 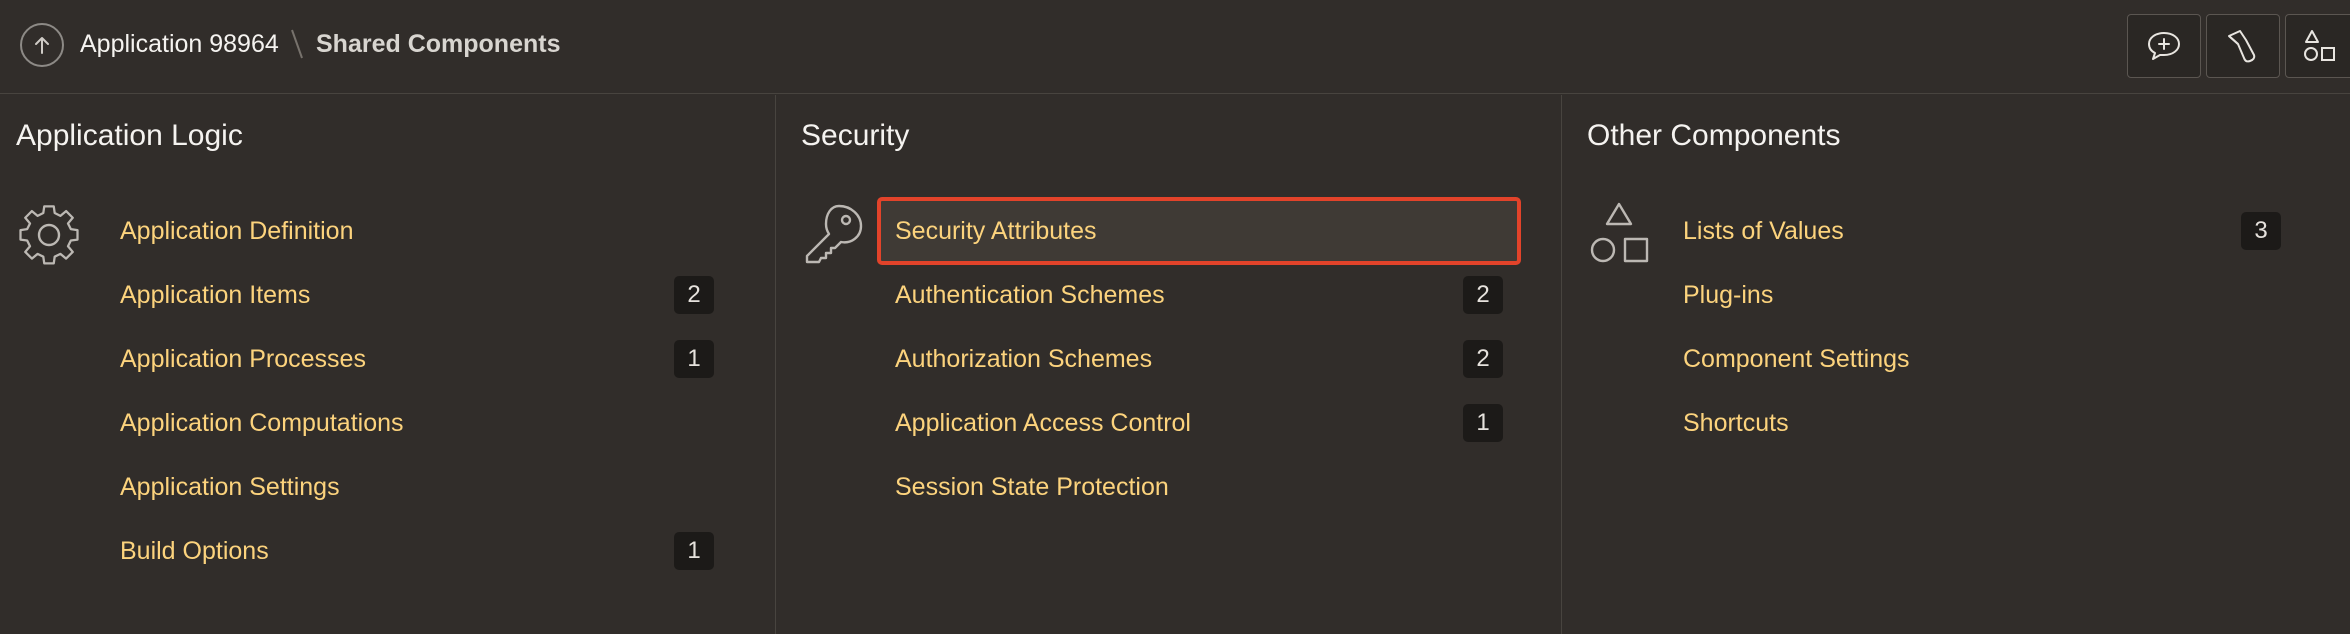 What do you see at coordinates (1043, 422) in the screenshot?
I see `item-label: Application Access Control` at bounding box center [1043, 422].